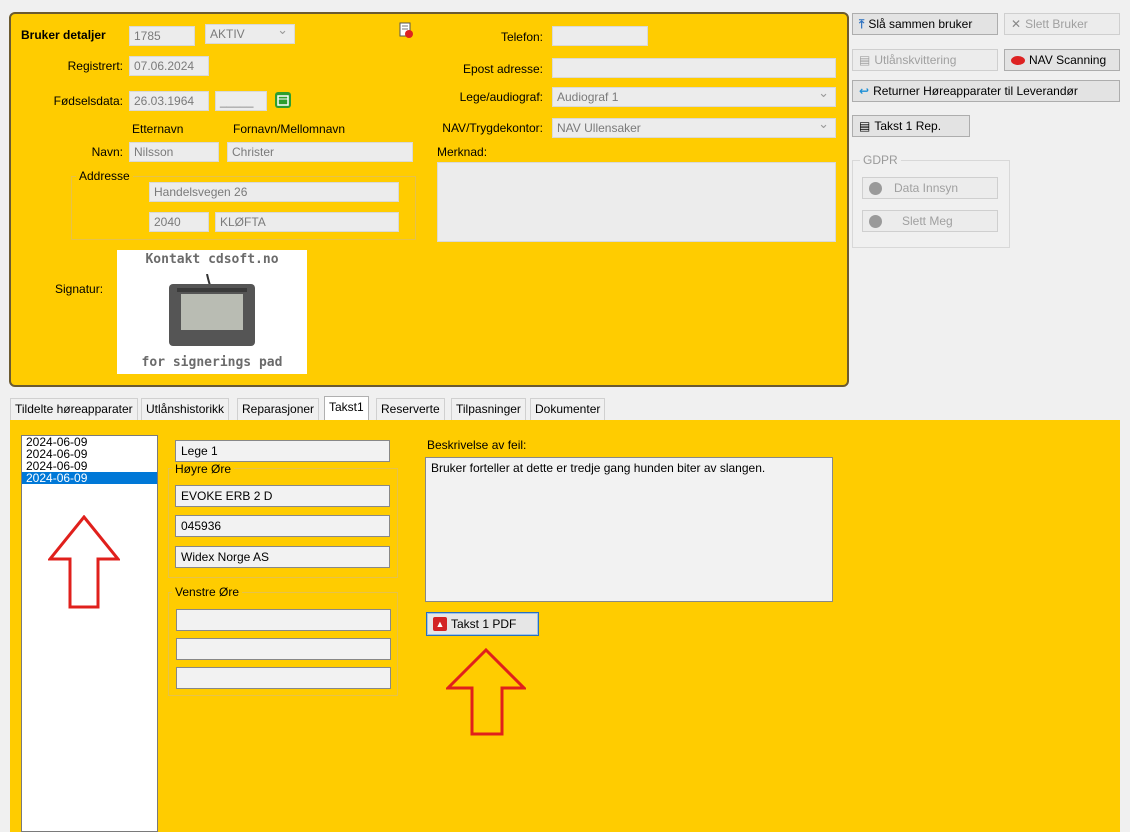 The width and height of the screenshot is (1130, 832). Describe the element at coordinates (862, 23) in the screenshot. I see `merge-icon: ⤒` at that location.